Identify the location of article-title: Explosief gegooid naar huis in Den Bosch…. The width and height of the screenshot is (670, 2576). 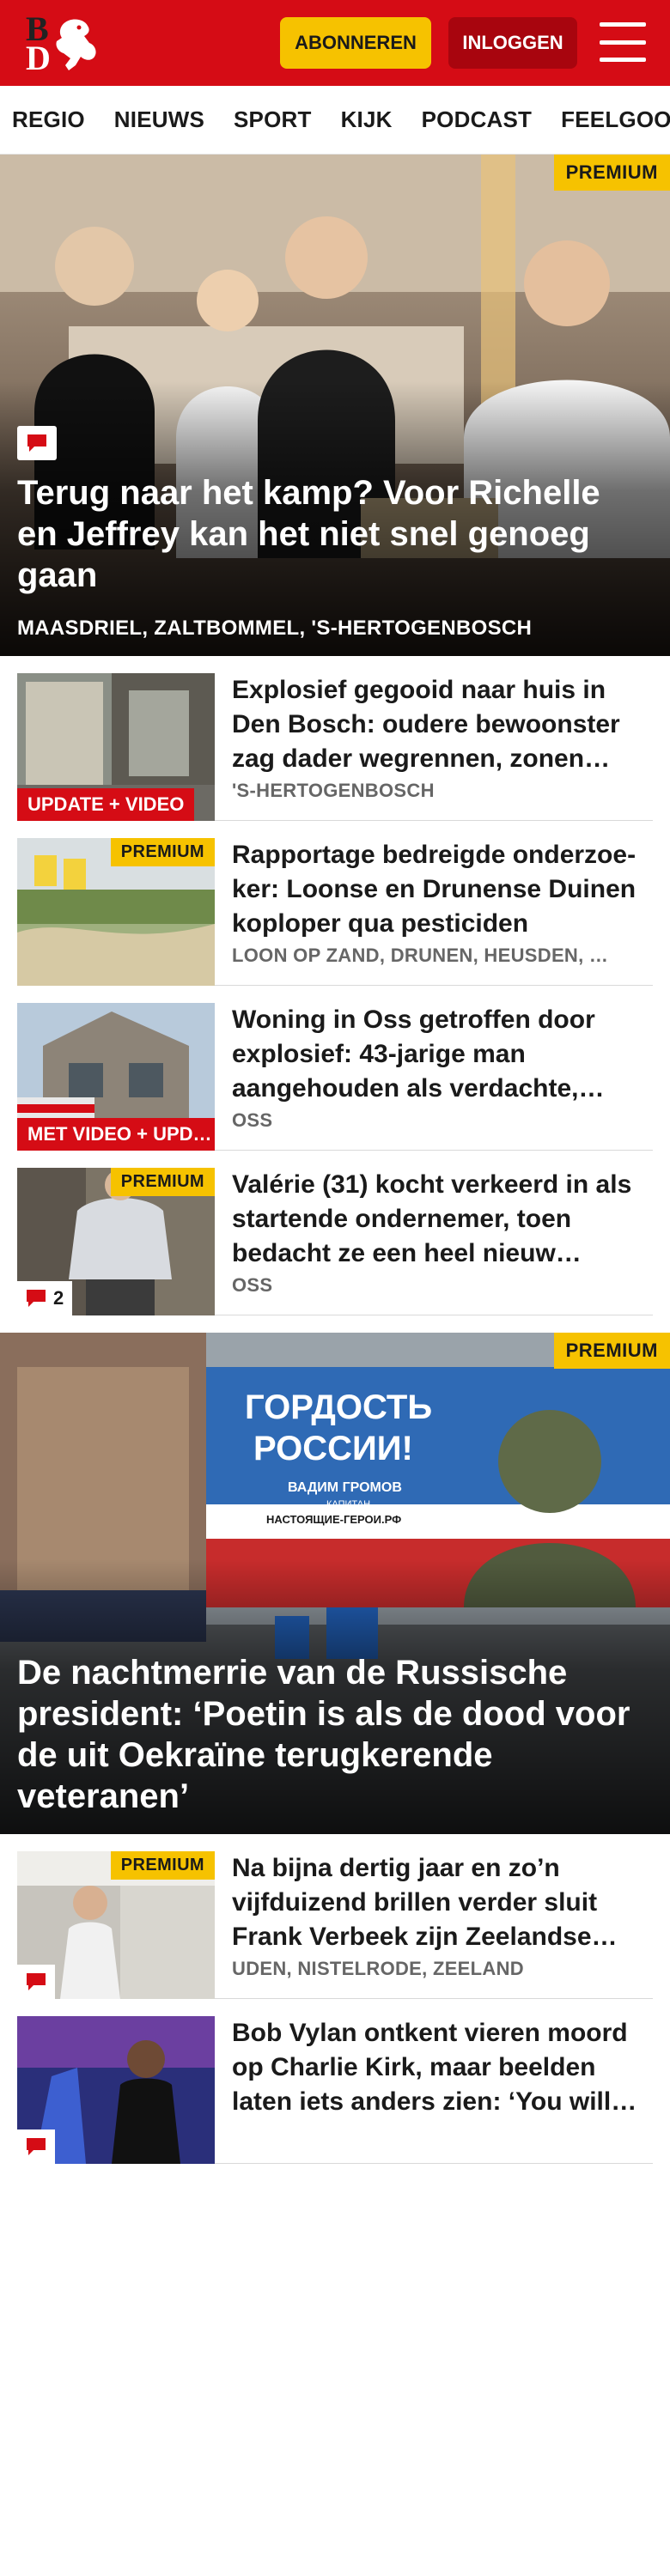
(442, 724).